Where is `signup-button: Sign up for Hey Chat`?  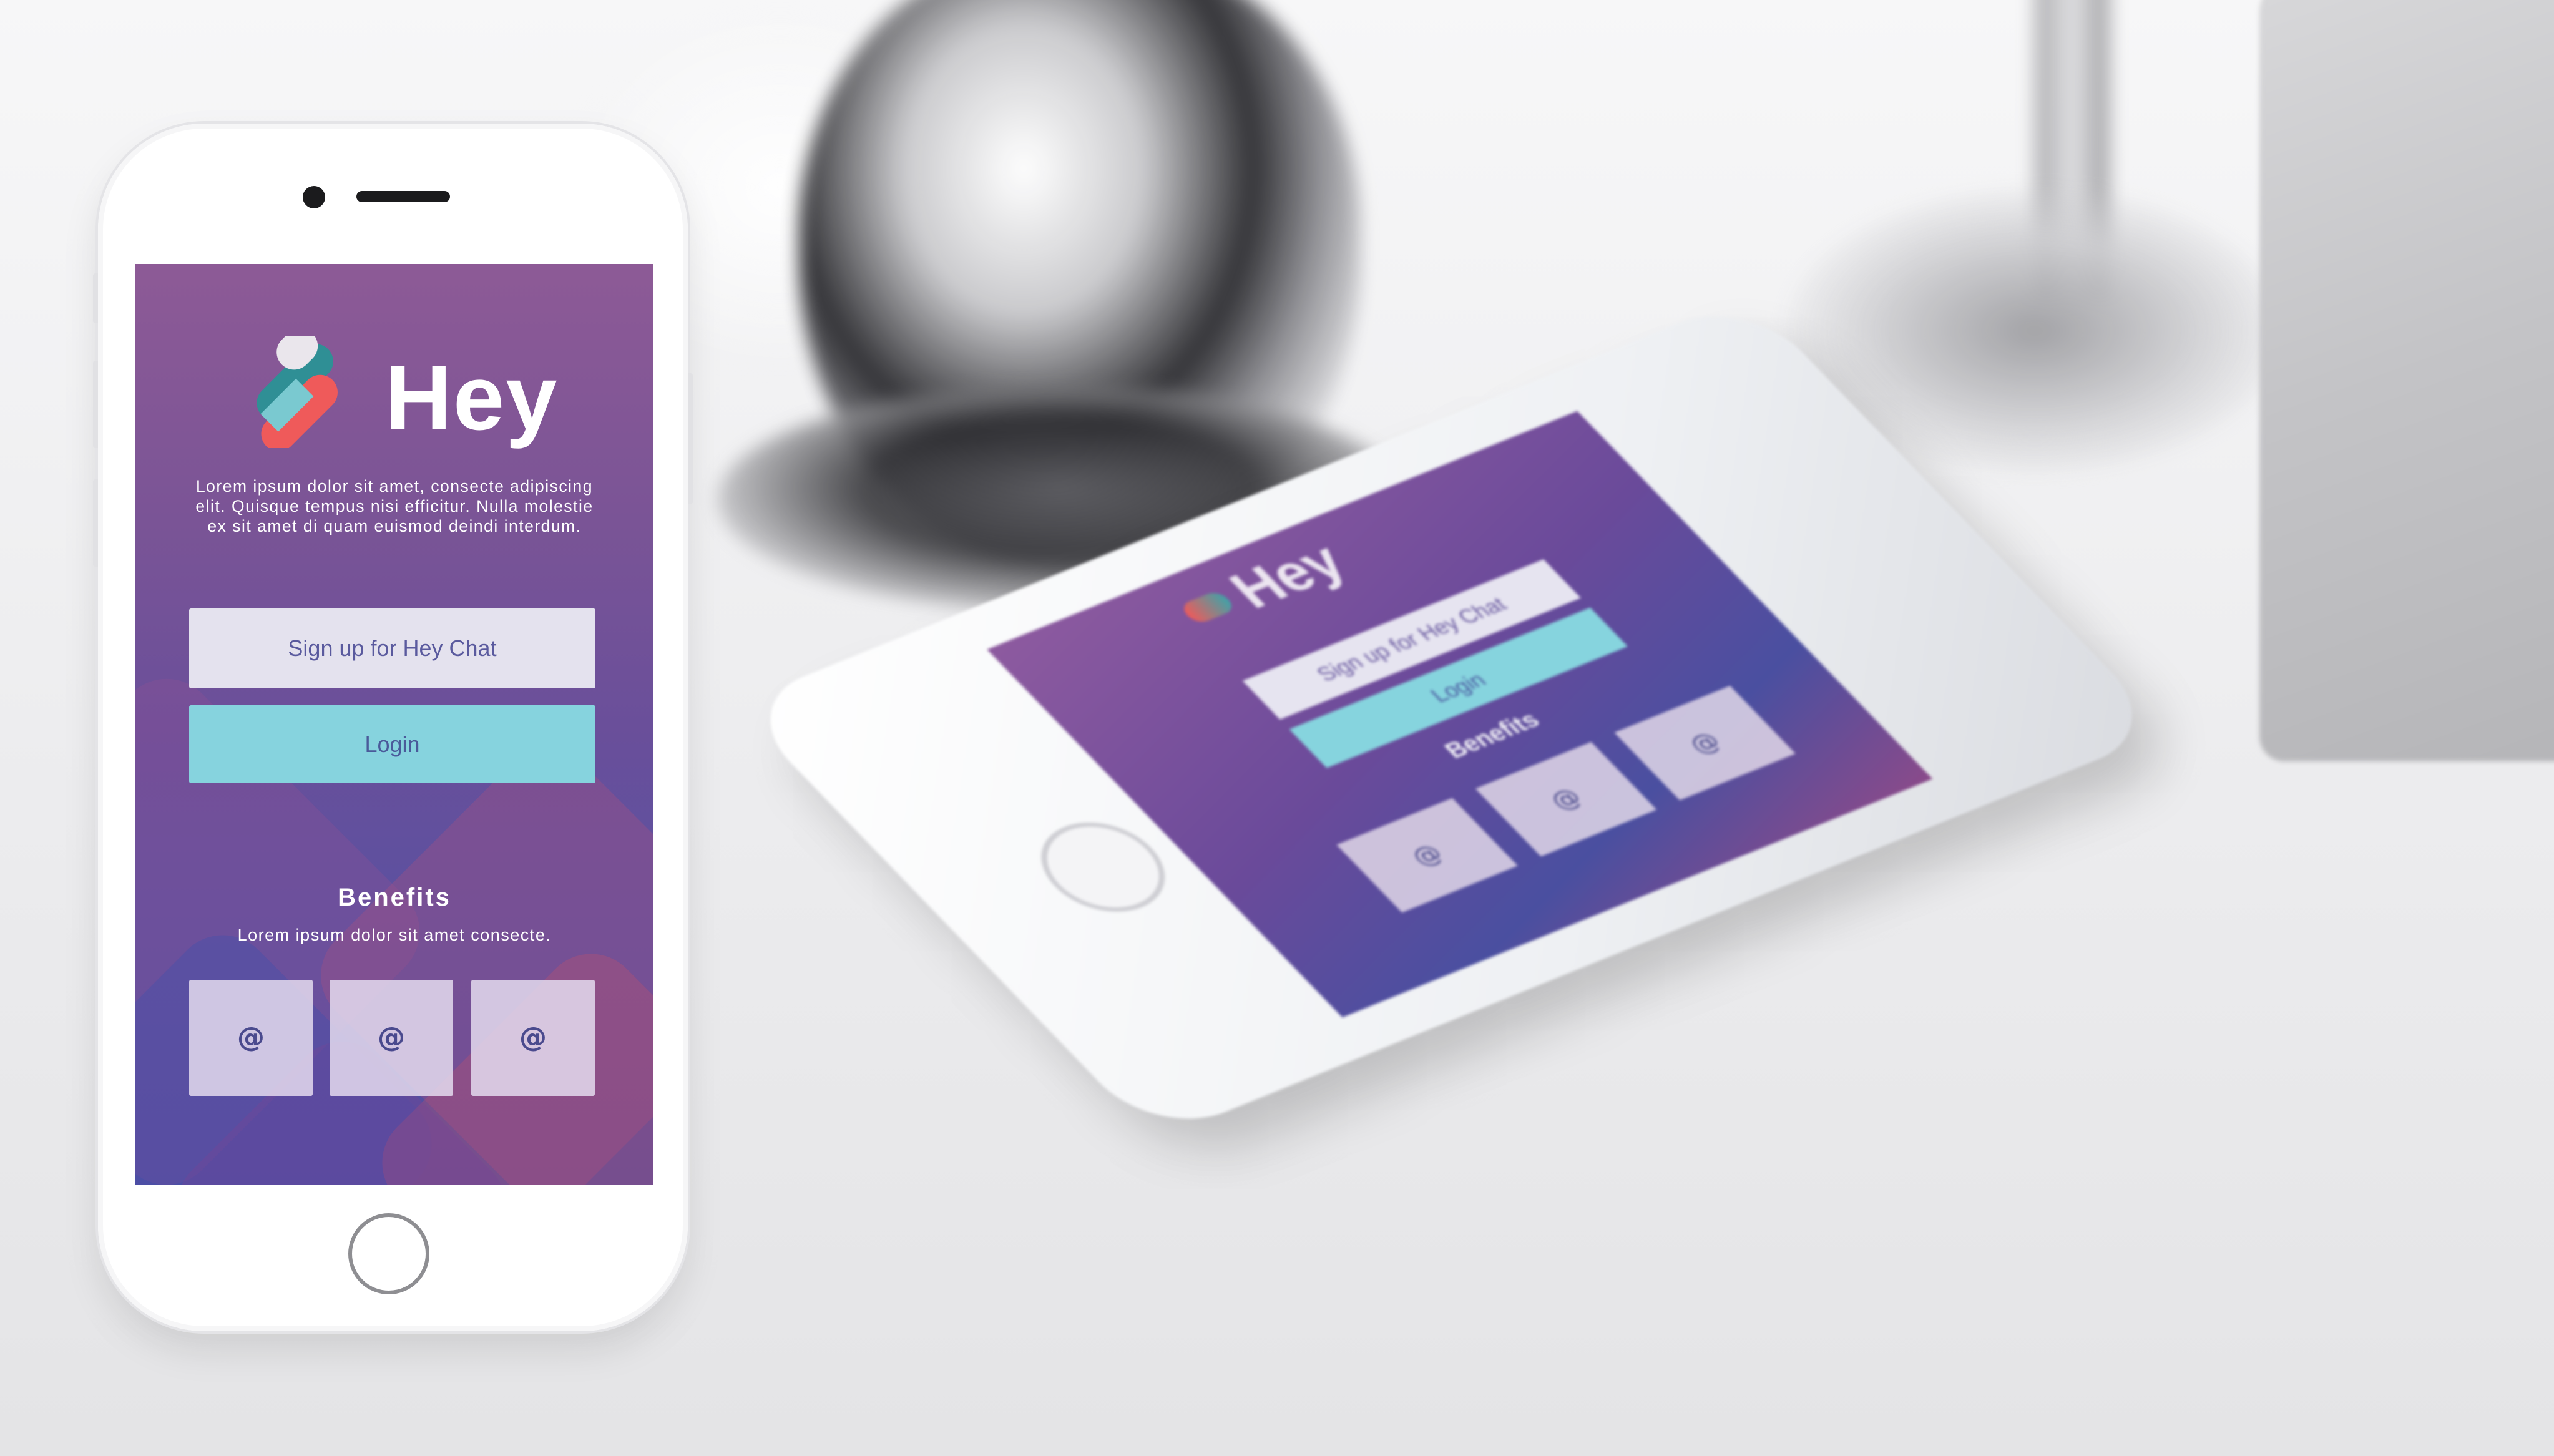
signup-button: Sign up for Hey Chat is located at coordinates (392, 648).